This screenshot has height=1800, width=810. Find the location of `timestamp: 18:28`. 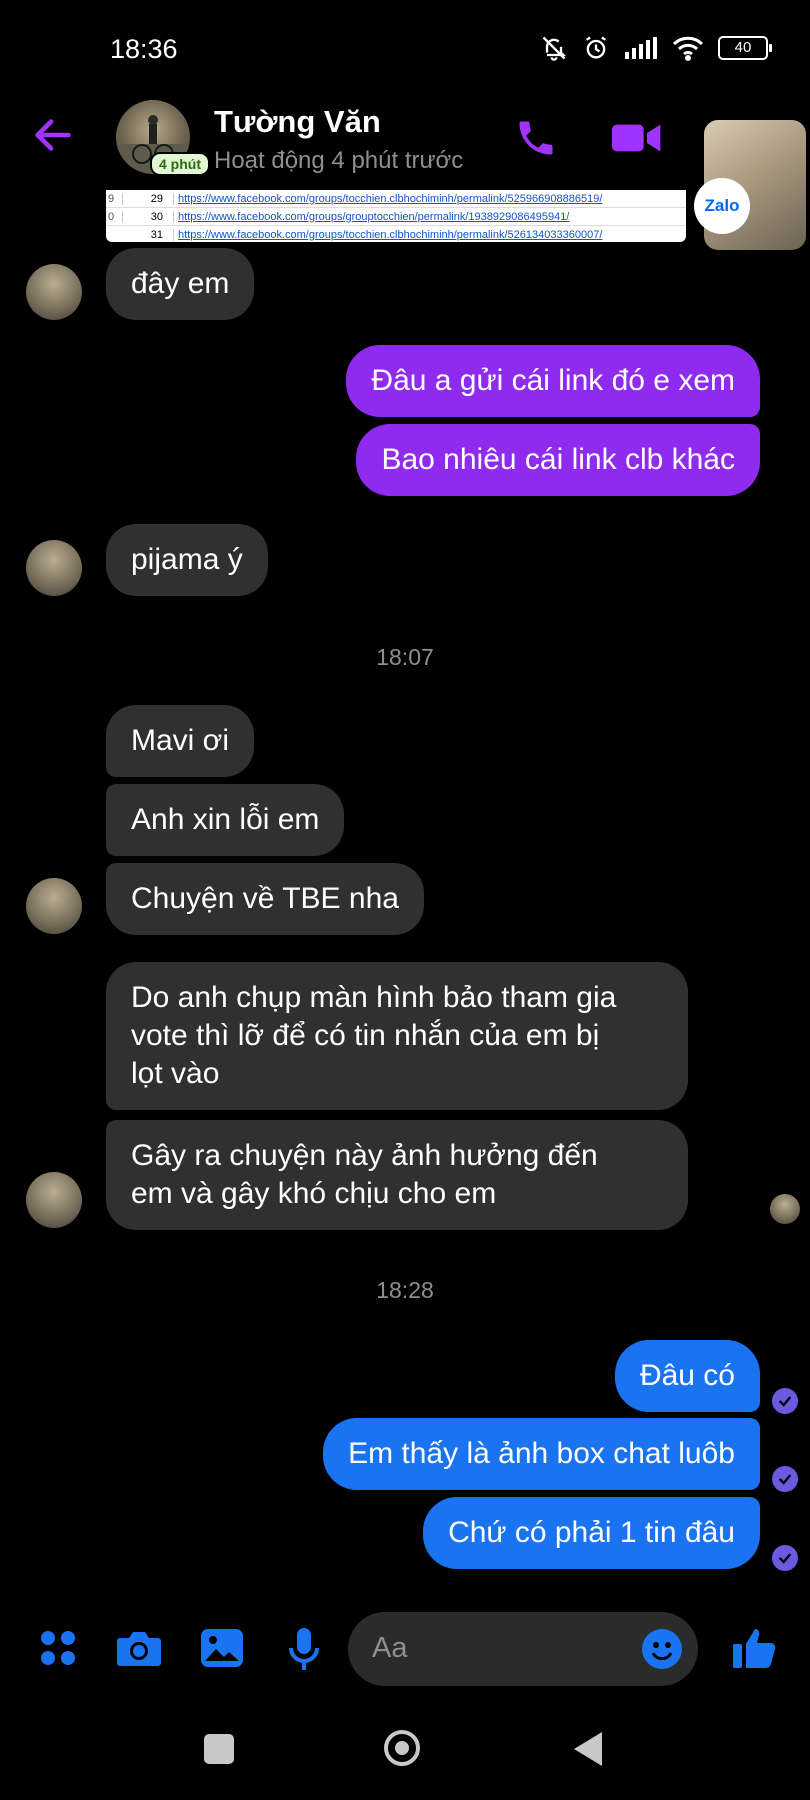

timestamp: 18:28 is located at coordinates (405, 1290).